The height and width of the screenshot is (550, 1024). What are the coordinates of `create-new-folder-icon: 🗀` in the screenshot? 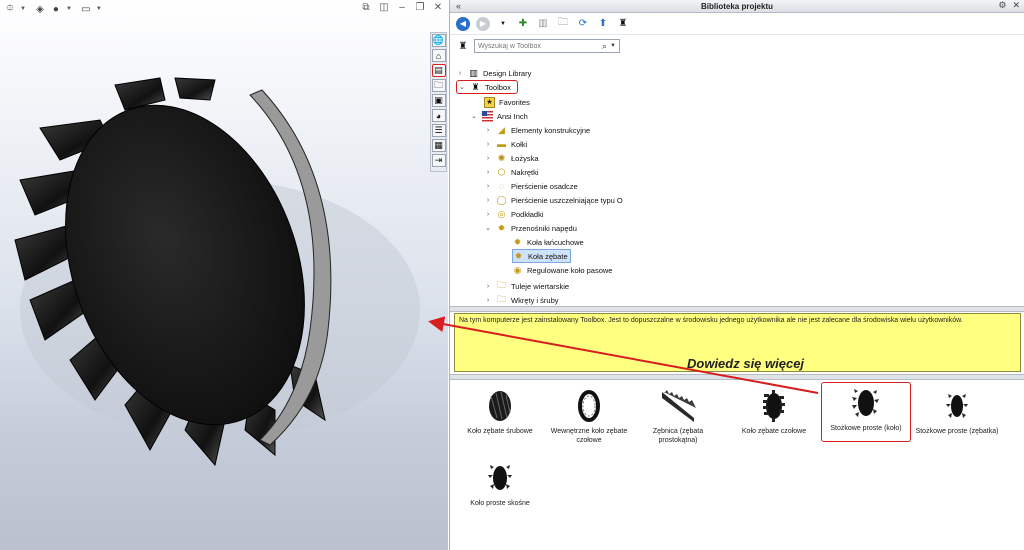 It's located at (563, 24).